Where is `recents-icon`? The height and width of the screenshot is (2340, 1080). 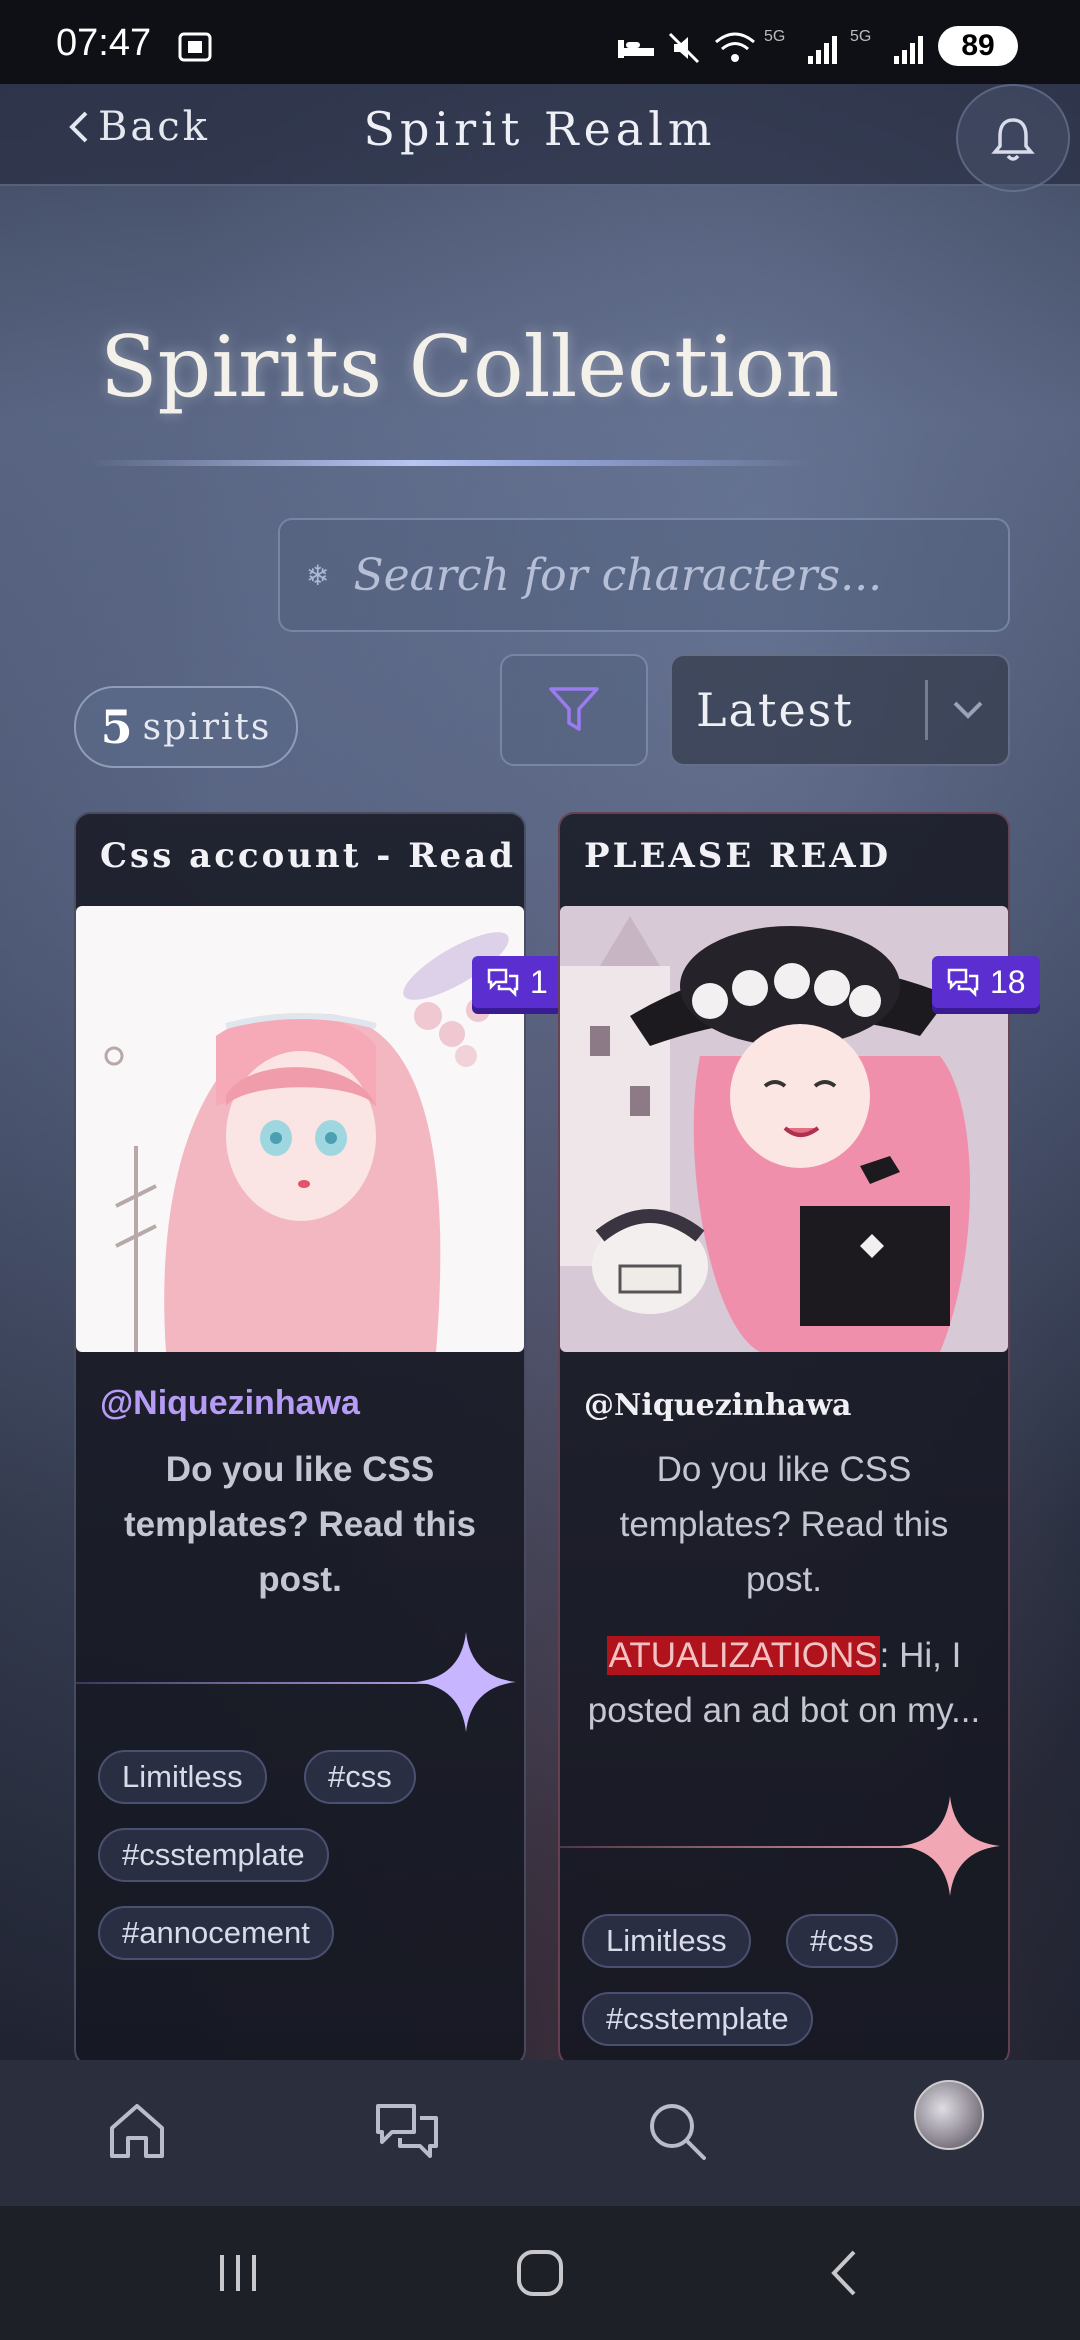 recents-icon is located at coordinates (238, 2273).